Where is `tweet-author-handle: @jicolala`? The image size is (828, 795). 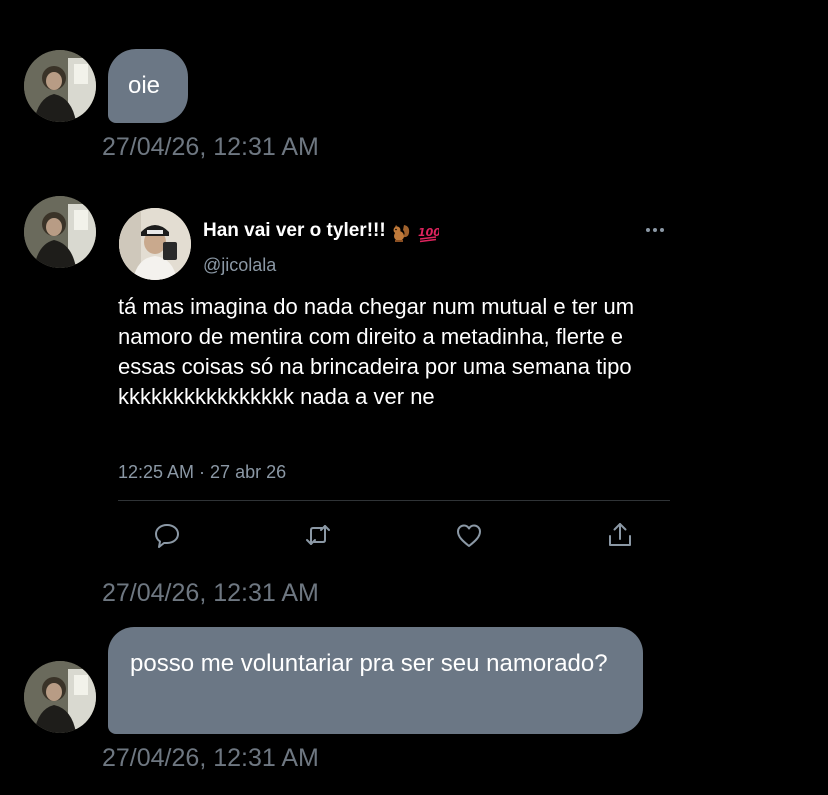
tweet-author-handle: @jicolala is located at coordinates (239, 265).